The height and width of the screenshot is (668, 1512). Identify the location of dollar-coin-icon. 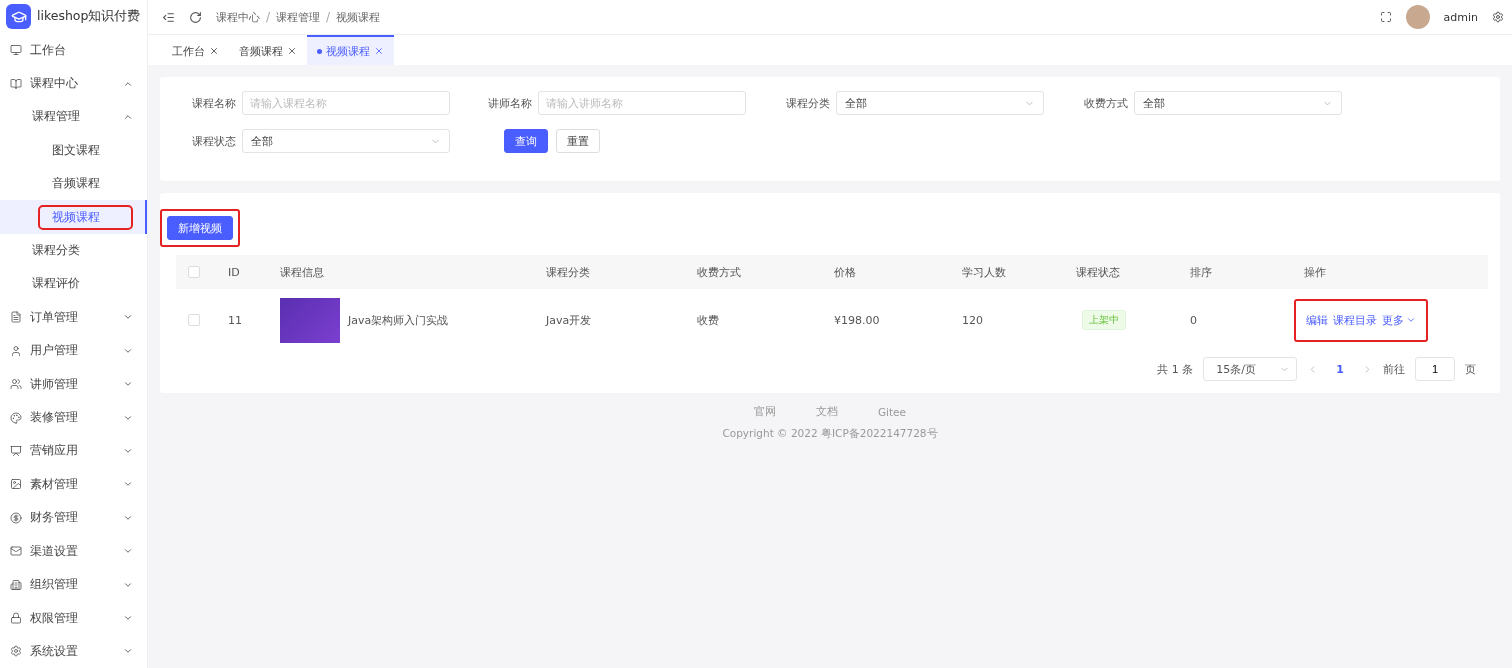
(16, 517).